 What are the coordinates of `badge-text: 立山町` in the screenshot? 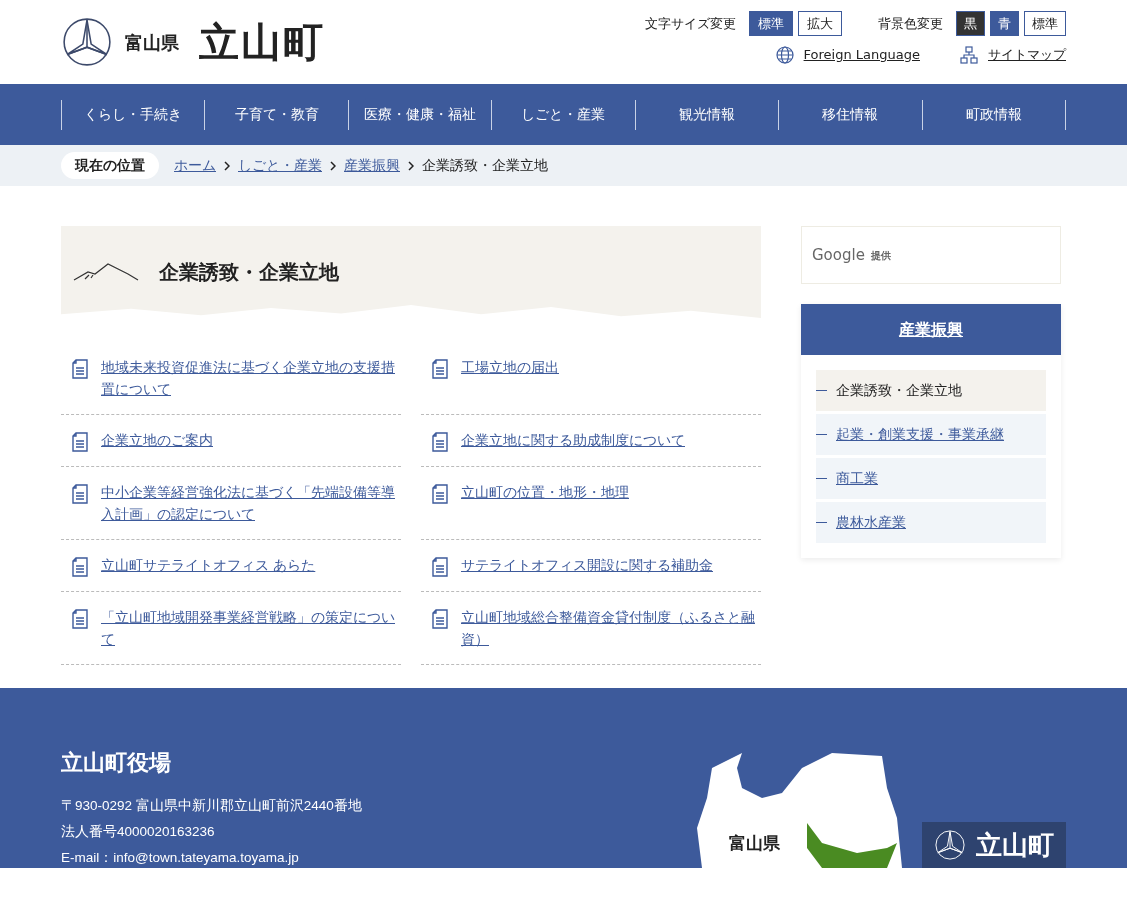 It's located at (1015, 845).